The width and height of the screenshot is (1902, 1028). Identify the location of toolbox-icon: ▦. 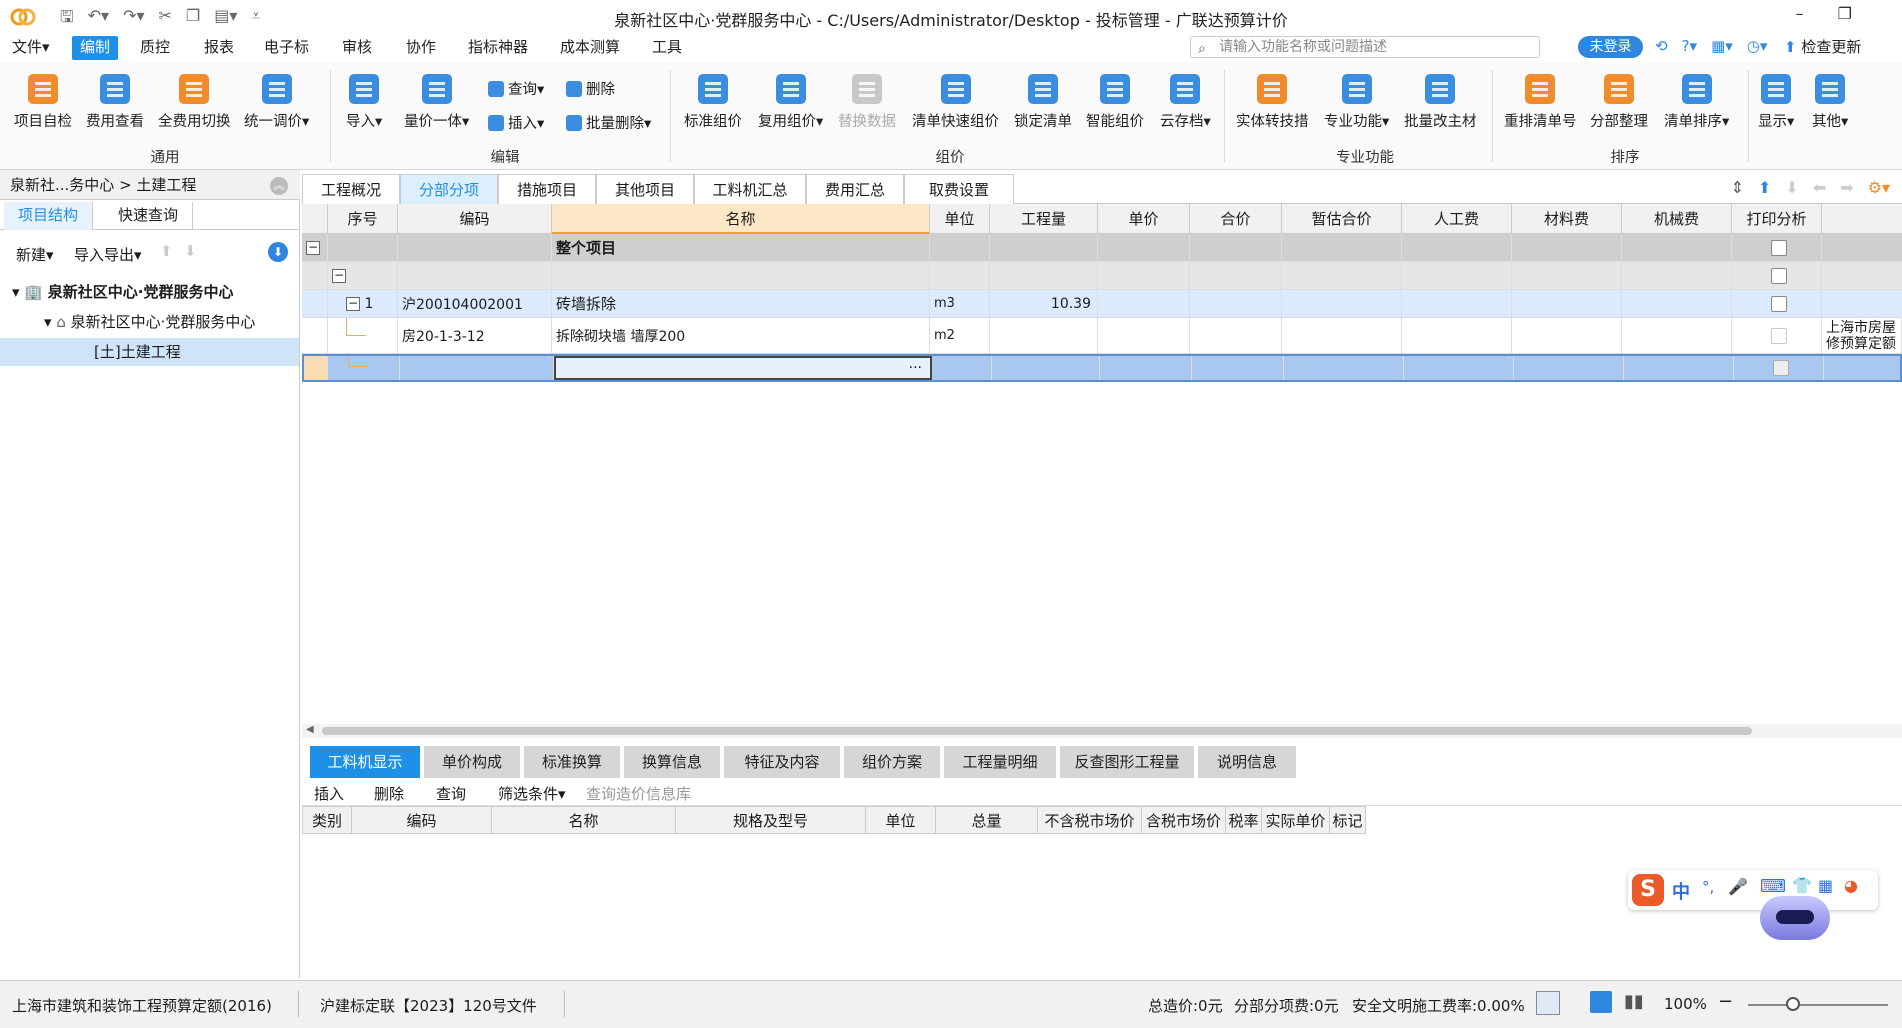
(1825, 885).